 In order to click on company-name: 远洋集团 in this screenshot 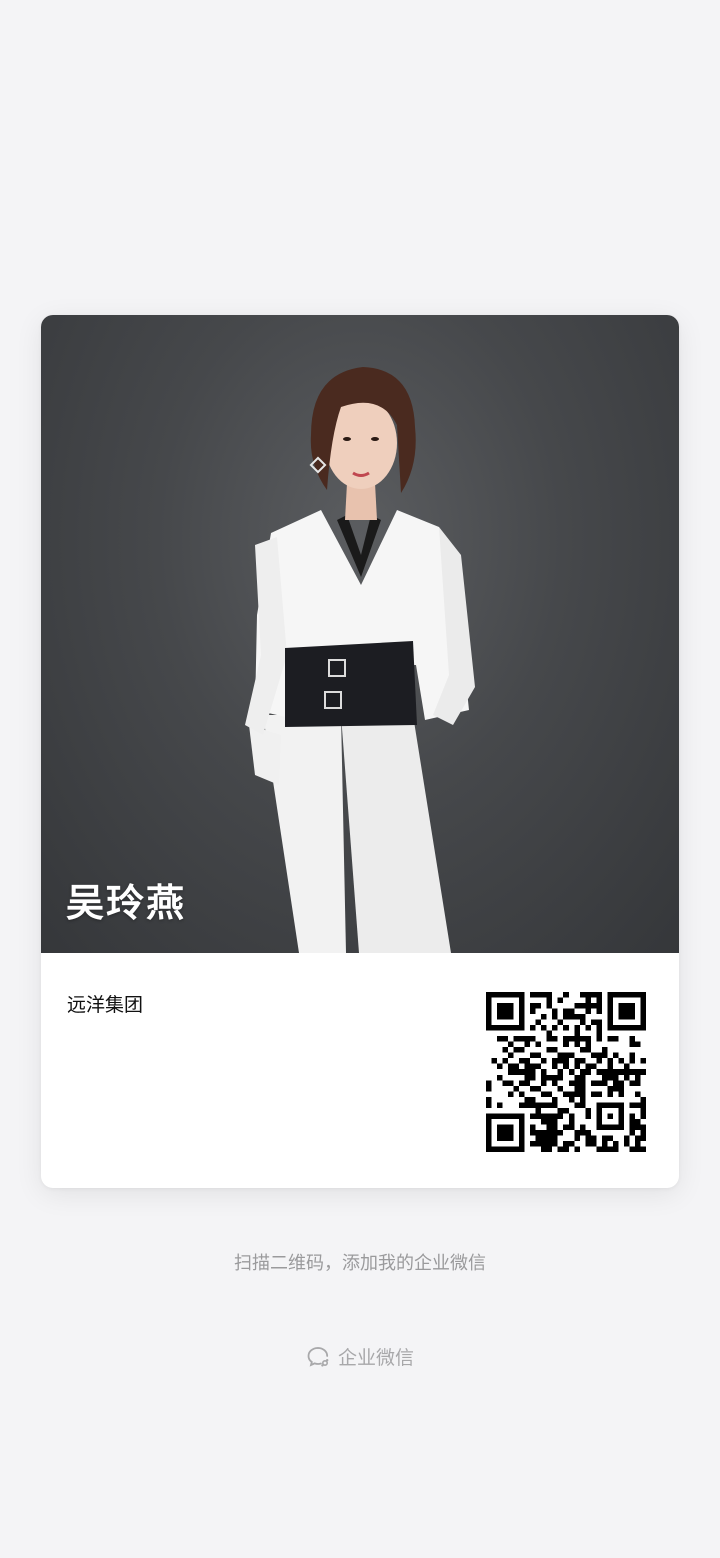, I will do `click(105, 1005)`.